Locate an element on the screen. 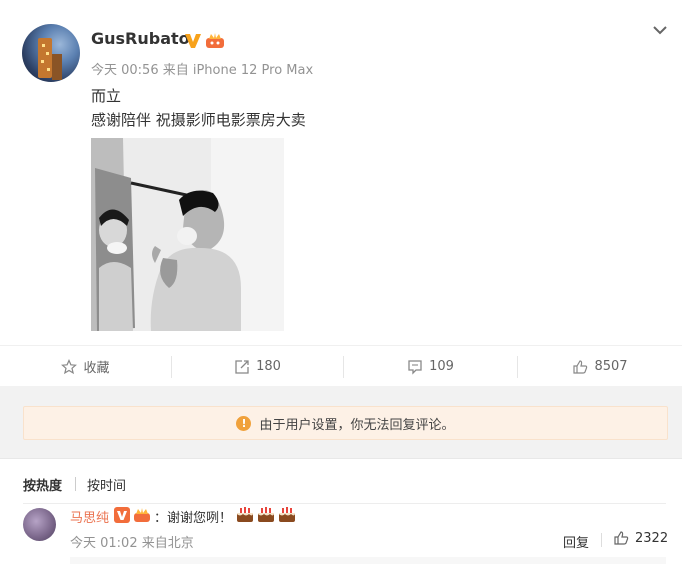  comment-count: 109 is located at coordinates (441, 366).